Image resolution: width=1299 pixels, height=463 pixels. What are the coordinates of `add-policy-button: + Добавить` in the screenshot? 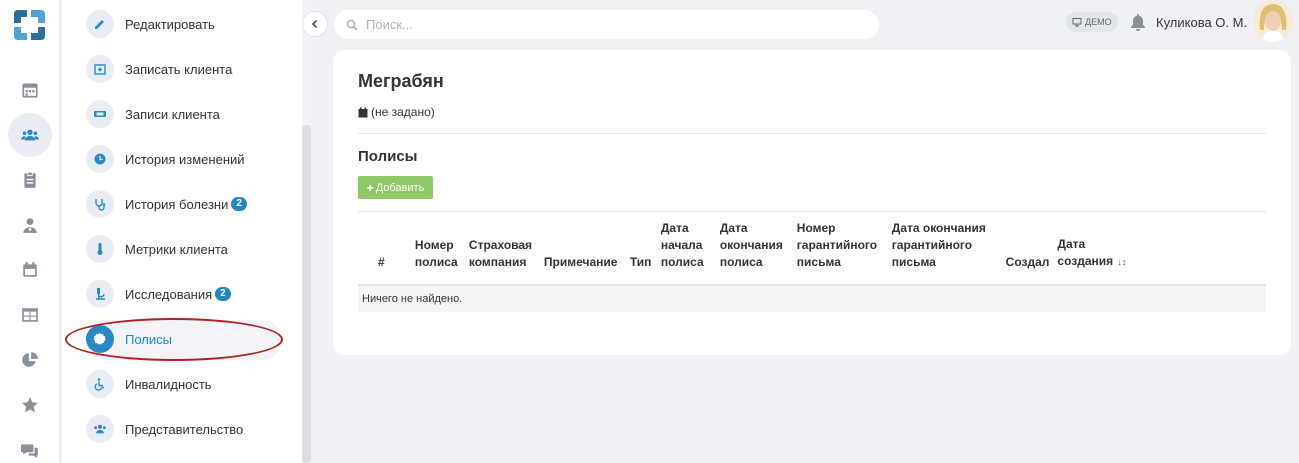 It's located at (395, 187).